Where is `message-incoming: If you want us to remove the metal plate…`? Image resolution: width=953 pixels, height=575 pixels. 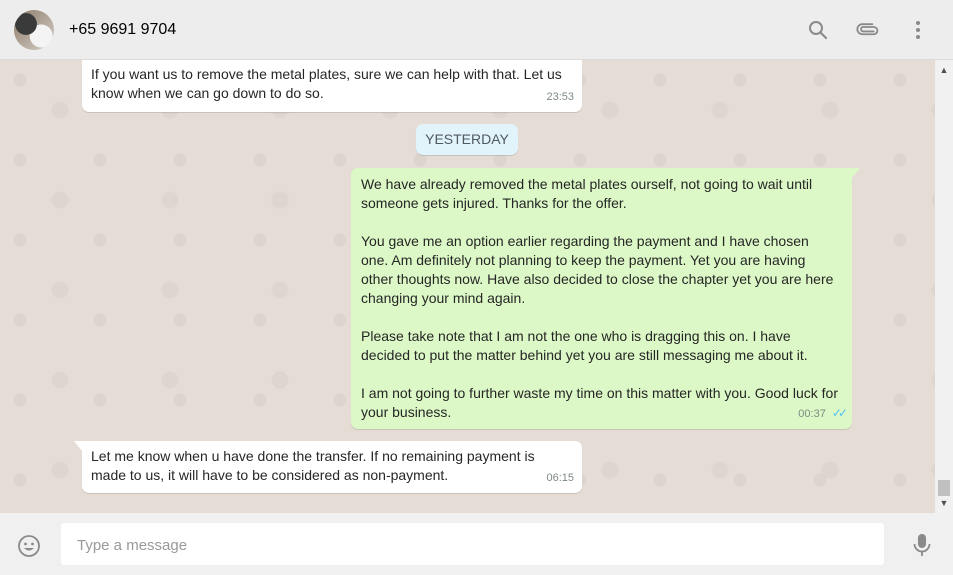 message-incoming: If you want us to remove the metal plate… is located at coordinates (332, 86).